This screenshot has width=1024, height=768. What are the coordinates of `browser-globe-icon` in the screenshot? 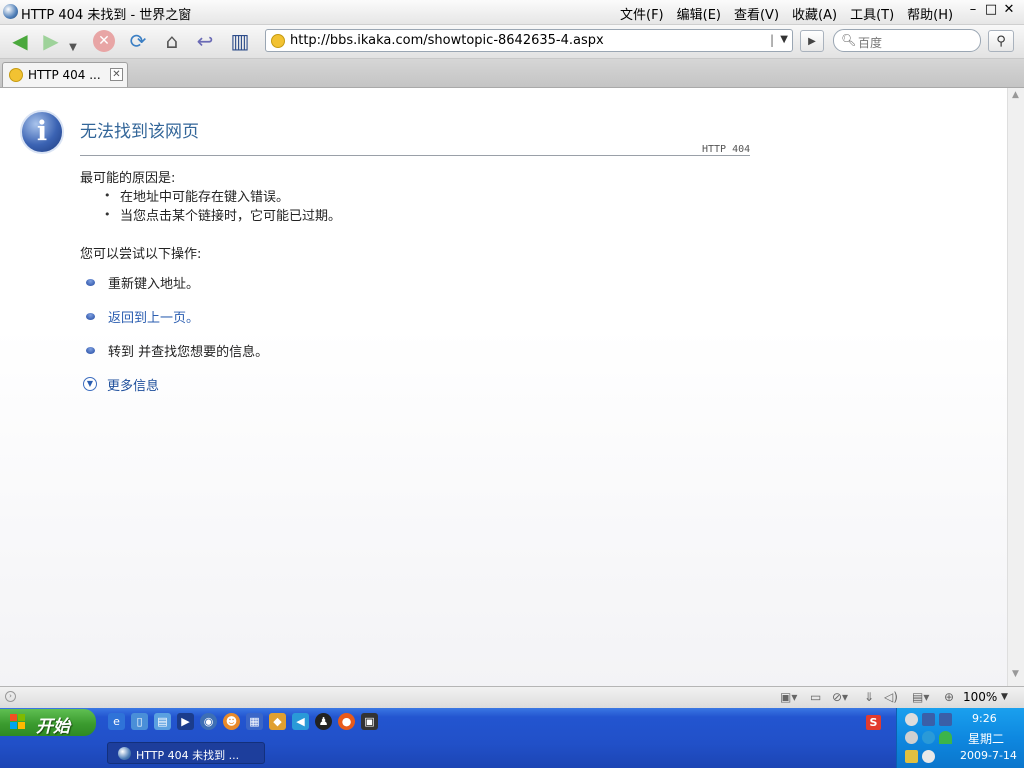 It's located at (10, 11).